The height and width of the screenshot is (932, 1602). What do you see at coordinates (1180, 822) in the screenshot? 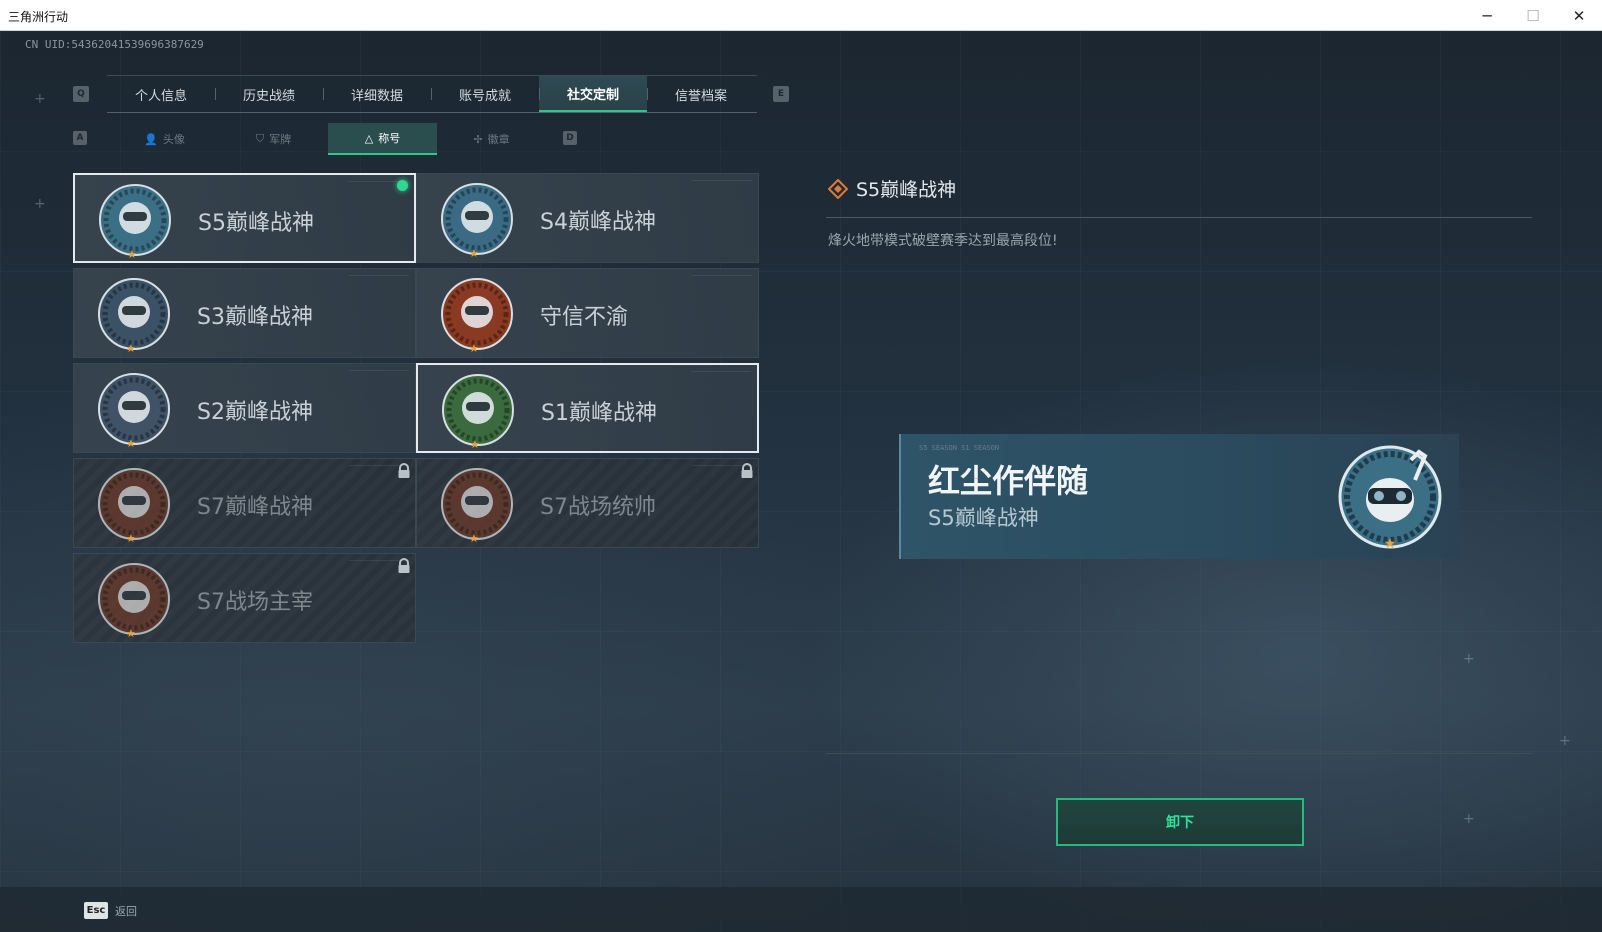
I see `unequip-button: 卸下` at bounding box center [1180, 822].